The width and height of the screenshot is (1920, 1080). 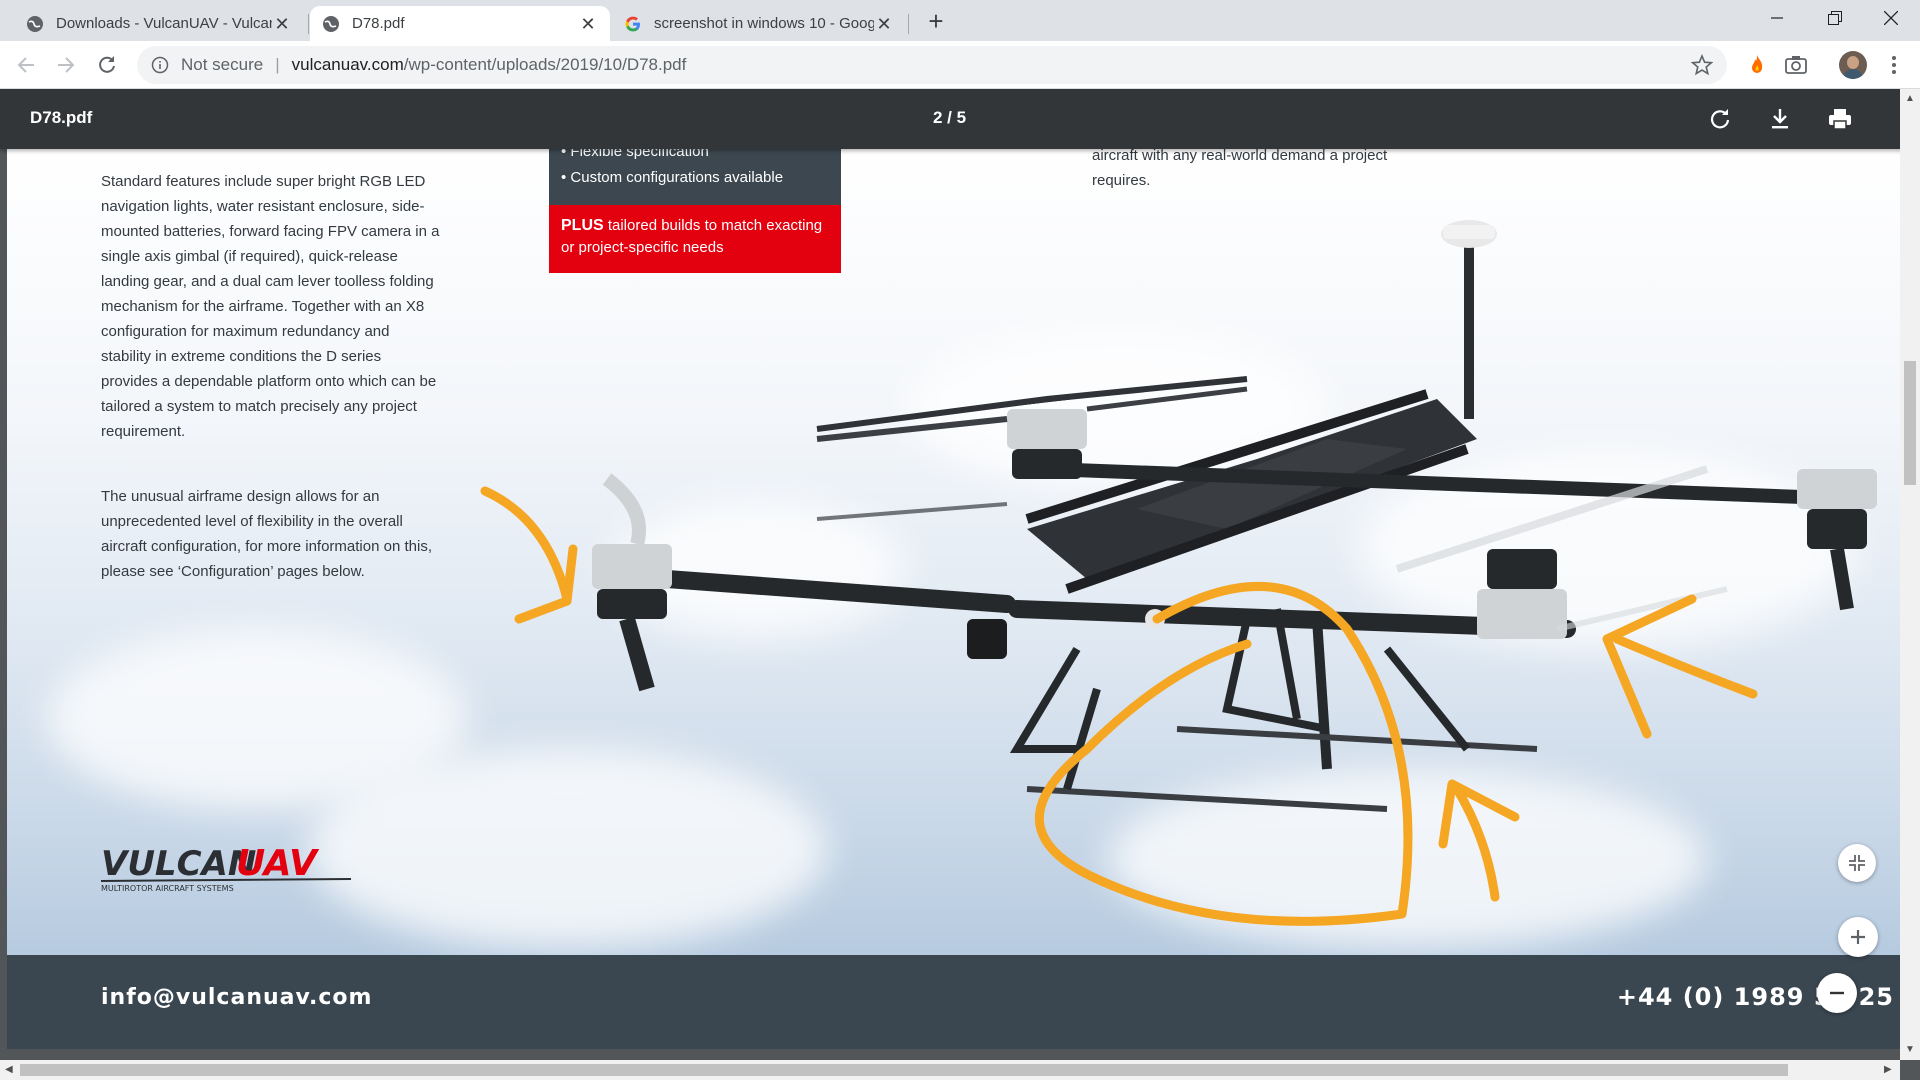 What do you see at coordinates (1757, 65) in the screenshot?
I see `fire-extension-icon` at bounding box center [1757, 65].